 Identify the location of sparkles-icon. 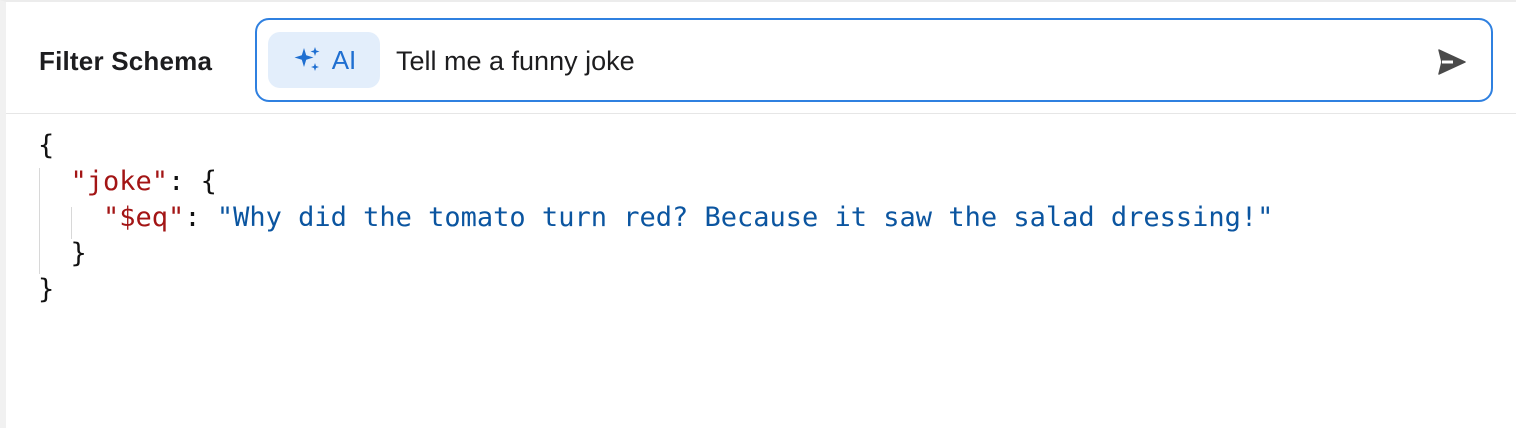
(307, 60).